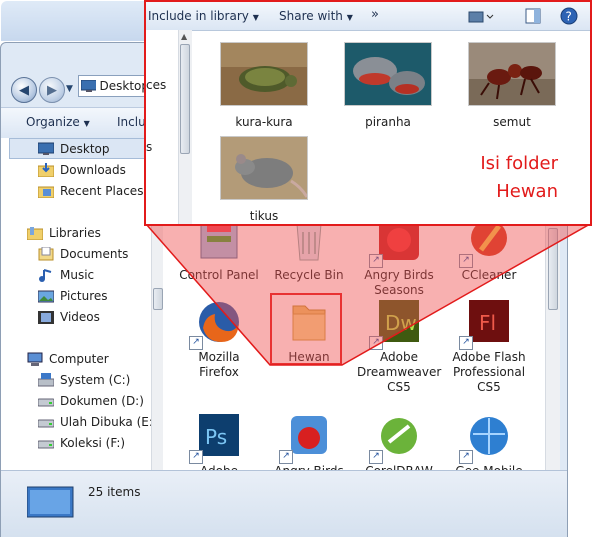 The width and height of the screenshot is (592, 537). I want to click on folder-caption: Isi folder Hewan, so click(502, 178).